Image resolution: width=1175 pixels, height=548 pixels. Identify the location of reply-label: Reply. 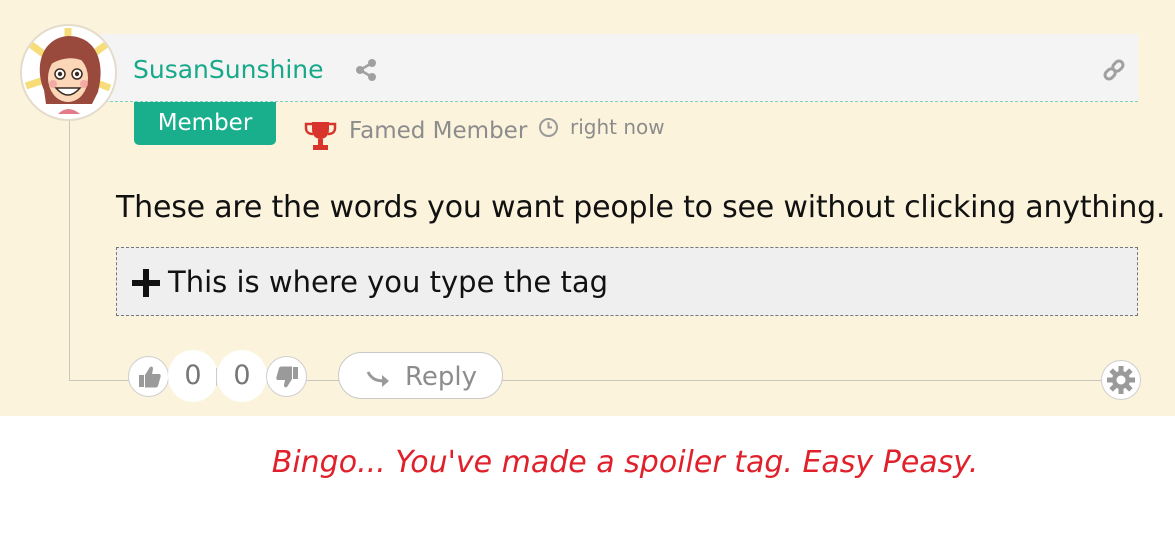
(441, 377).